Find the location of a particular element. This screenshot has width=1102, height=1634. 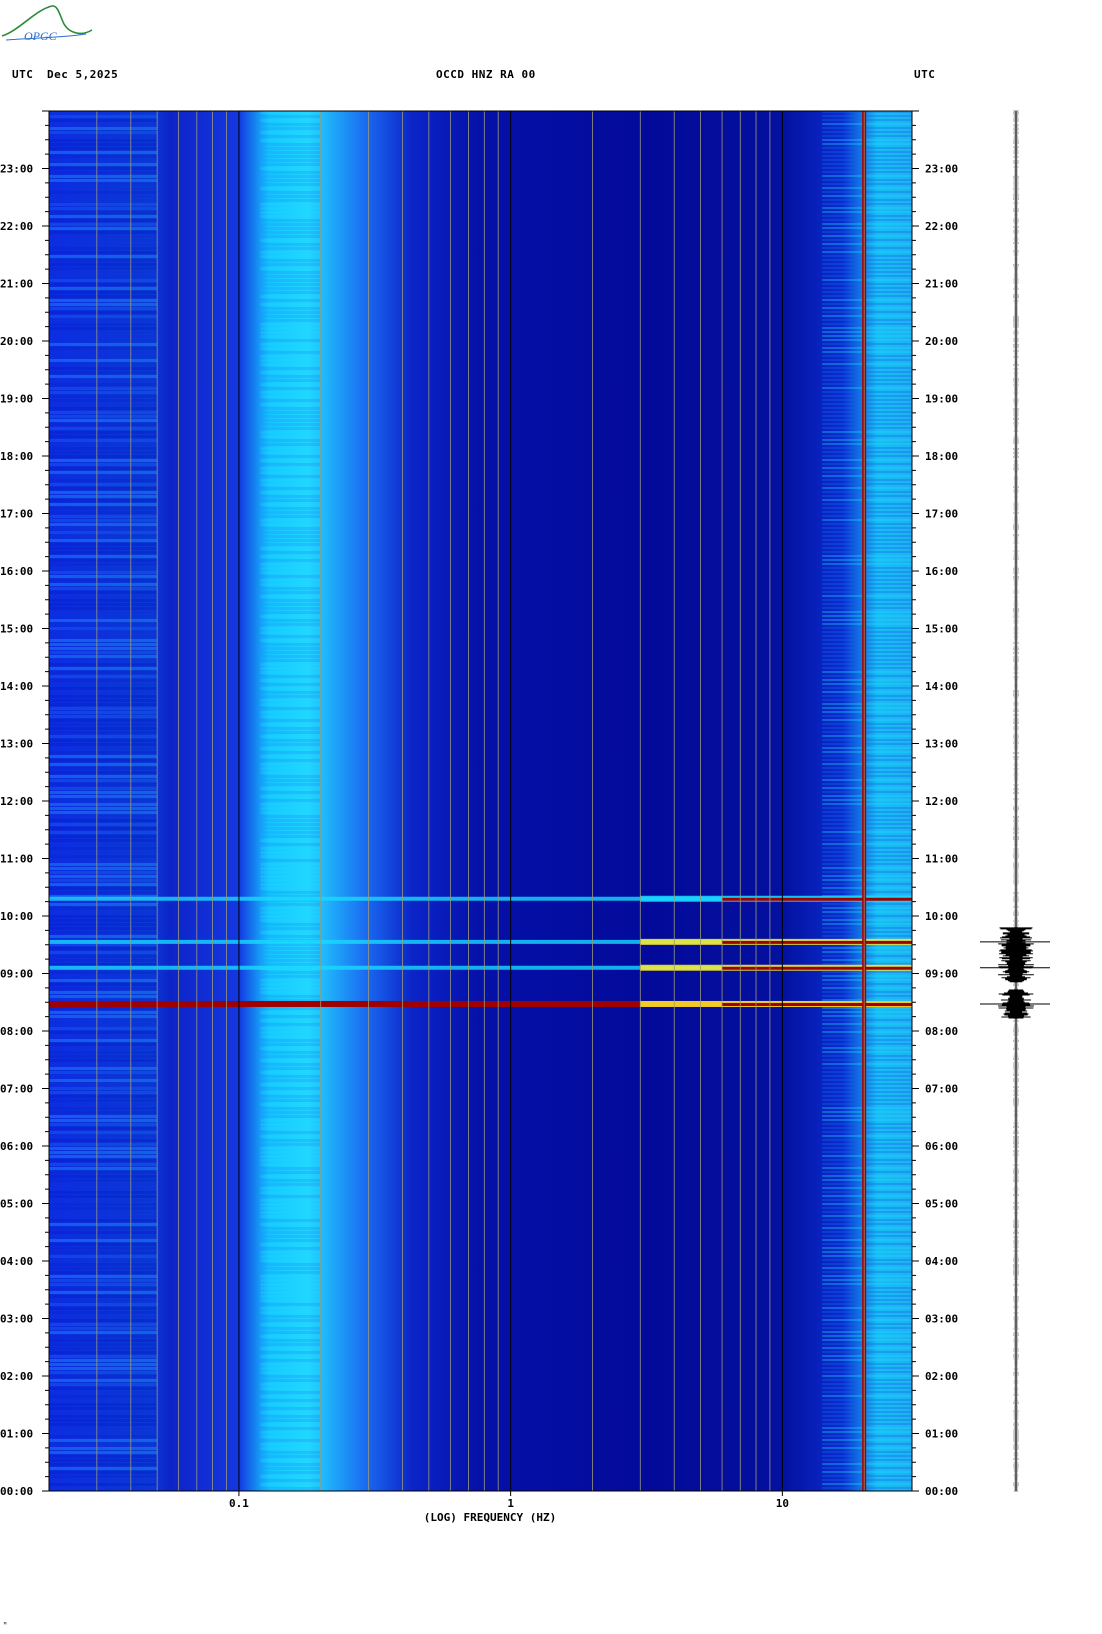

y-tick-label-left: 07:00 is located at coordinates (16, 1089).